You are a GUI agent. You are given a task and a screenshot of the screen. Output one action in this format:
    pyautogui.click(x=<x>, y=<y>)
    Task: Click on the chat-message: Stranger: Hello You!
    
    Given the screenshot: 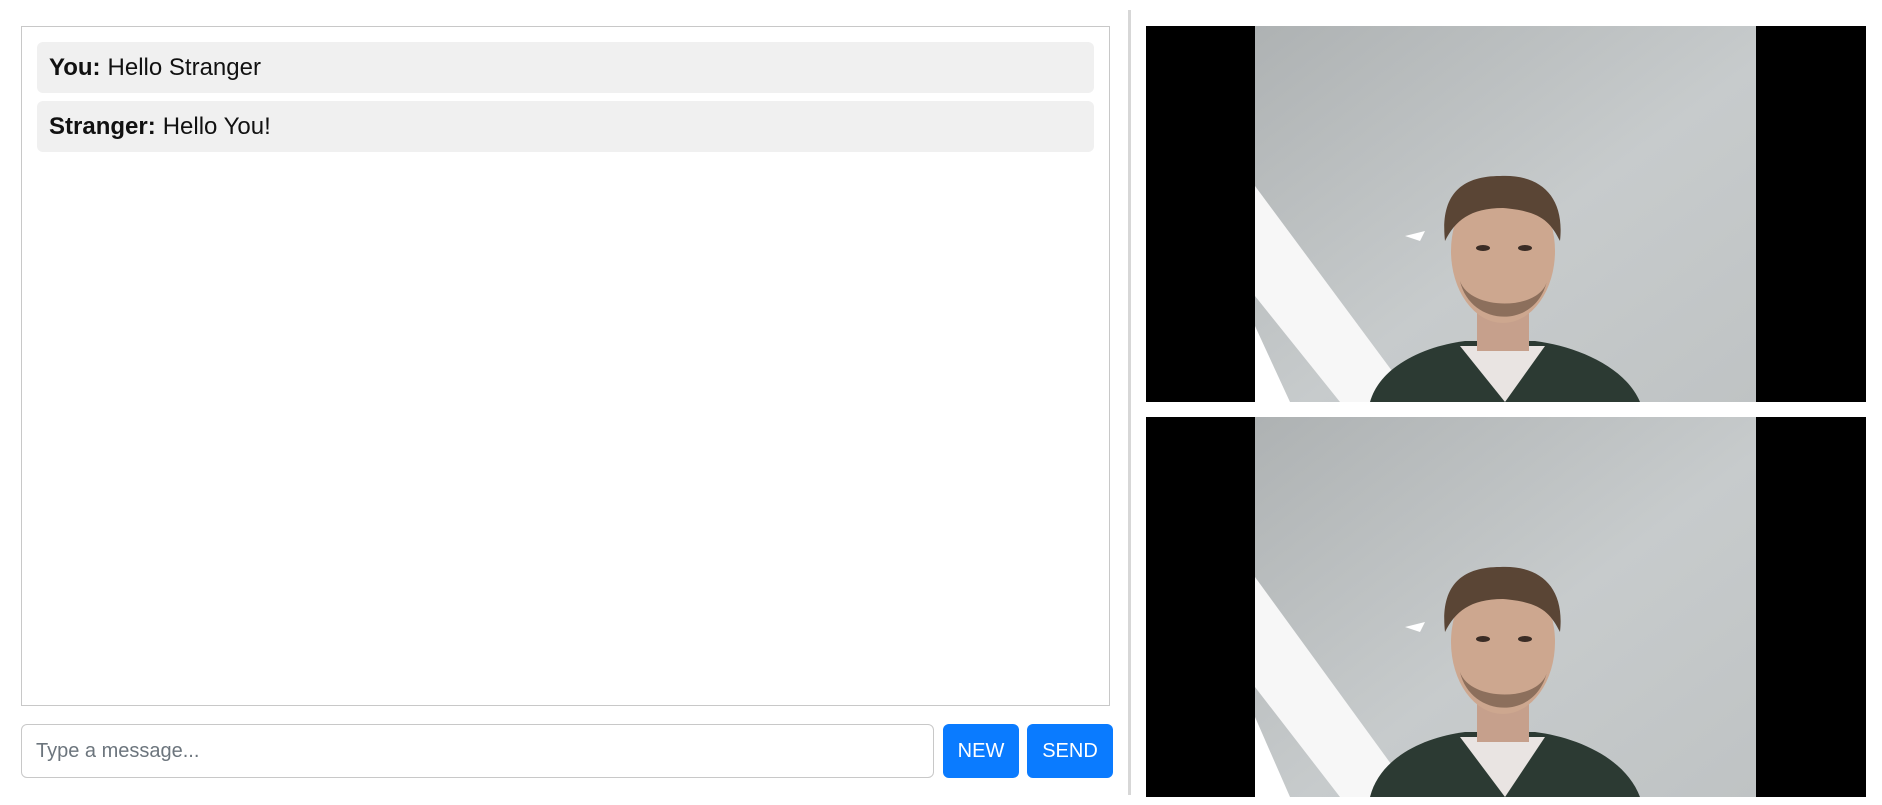 What is the action you would take?
    pyautogui.click(x=565, y=126)
    